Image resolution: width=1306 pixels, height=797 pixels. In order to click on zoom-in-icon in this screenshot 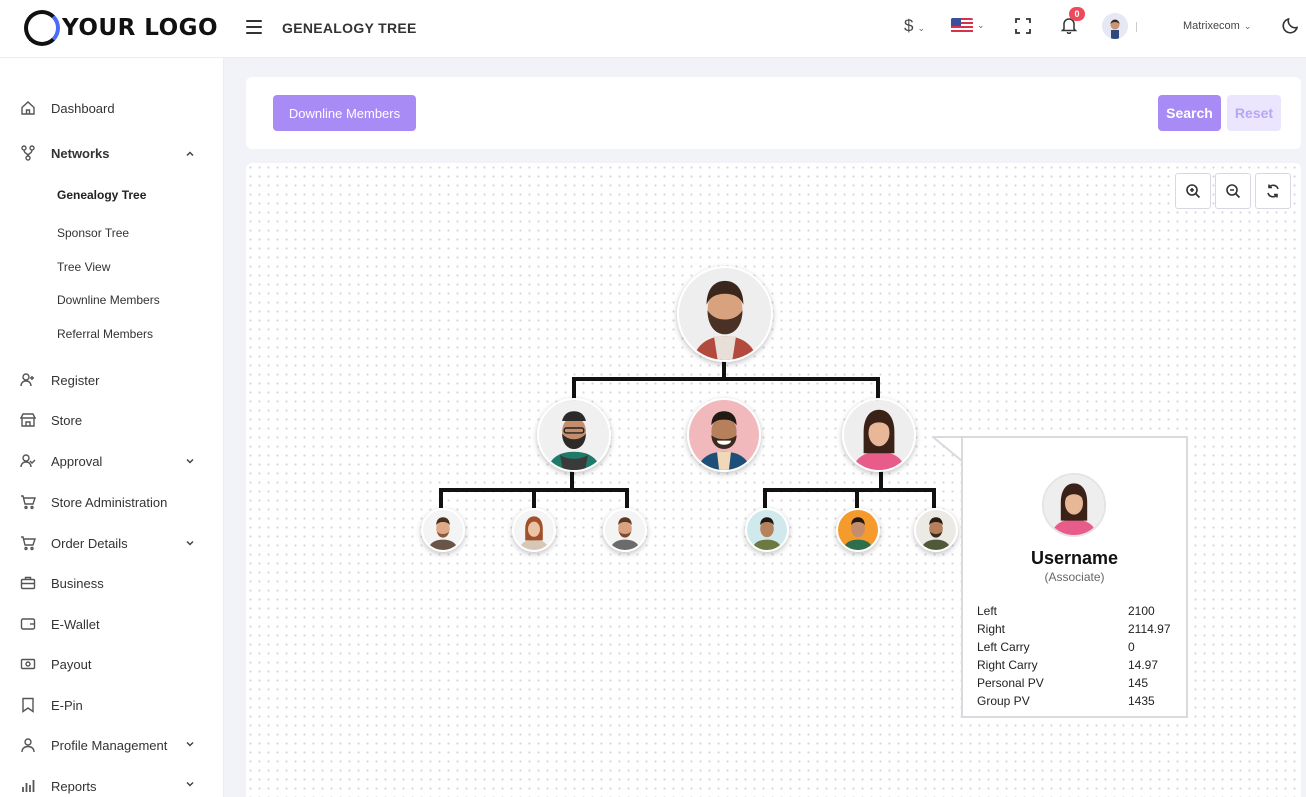, I will do `click(1193, 191)`.